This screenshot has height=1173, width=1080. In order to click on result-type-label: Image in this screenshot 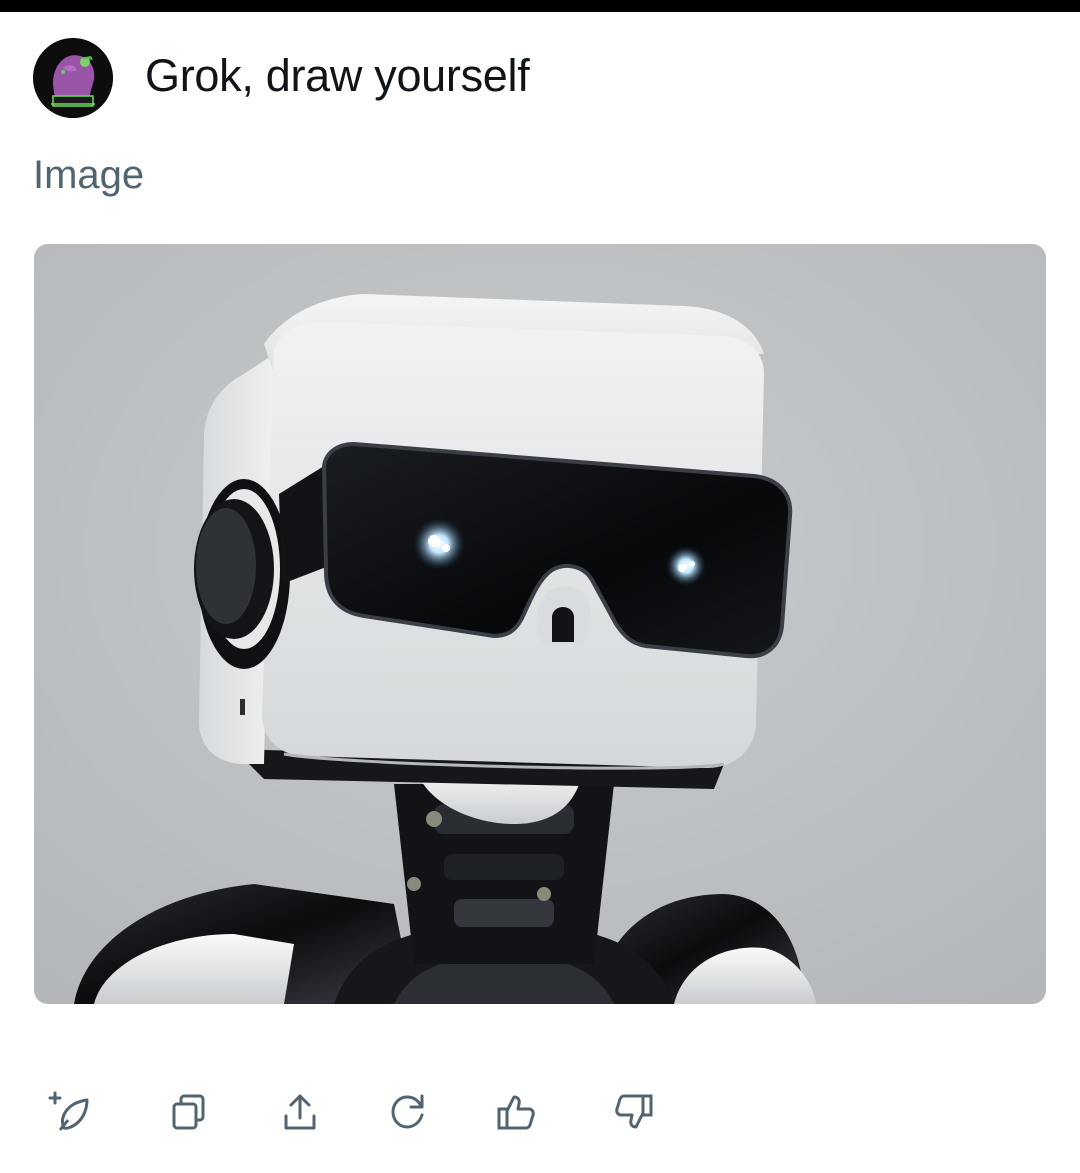, I will do `click(89, 175)`.